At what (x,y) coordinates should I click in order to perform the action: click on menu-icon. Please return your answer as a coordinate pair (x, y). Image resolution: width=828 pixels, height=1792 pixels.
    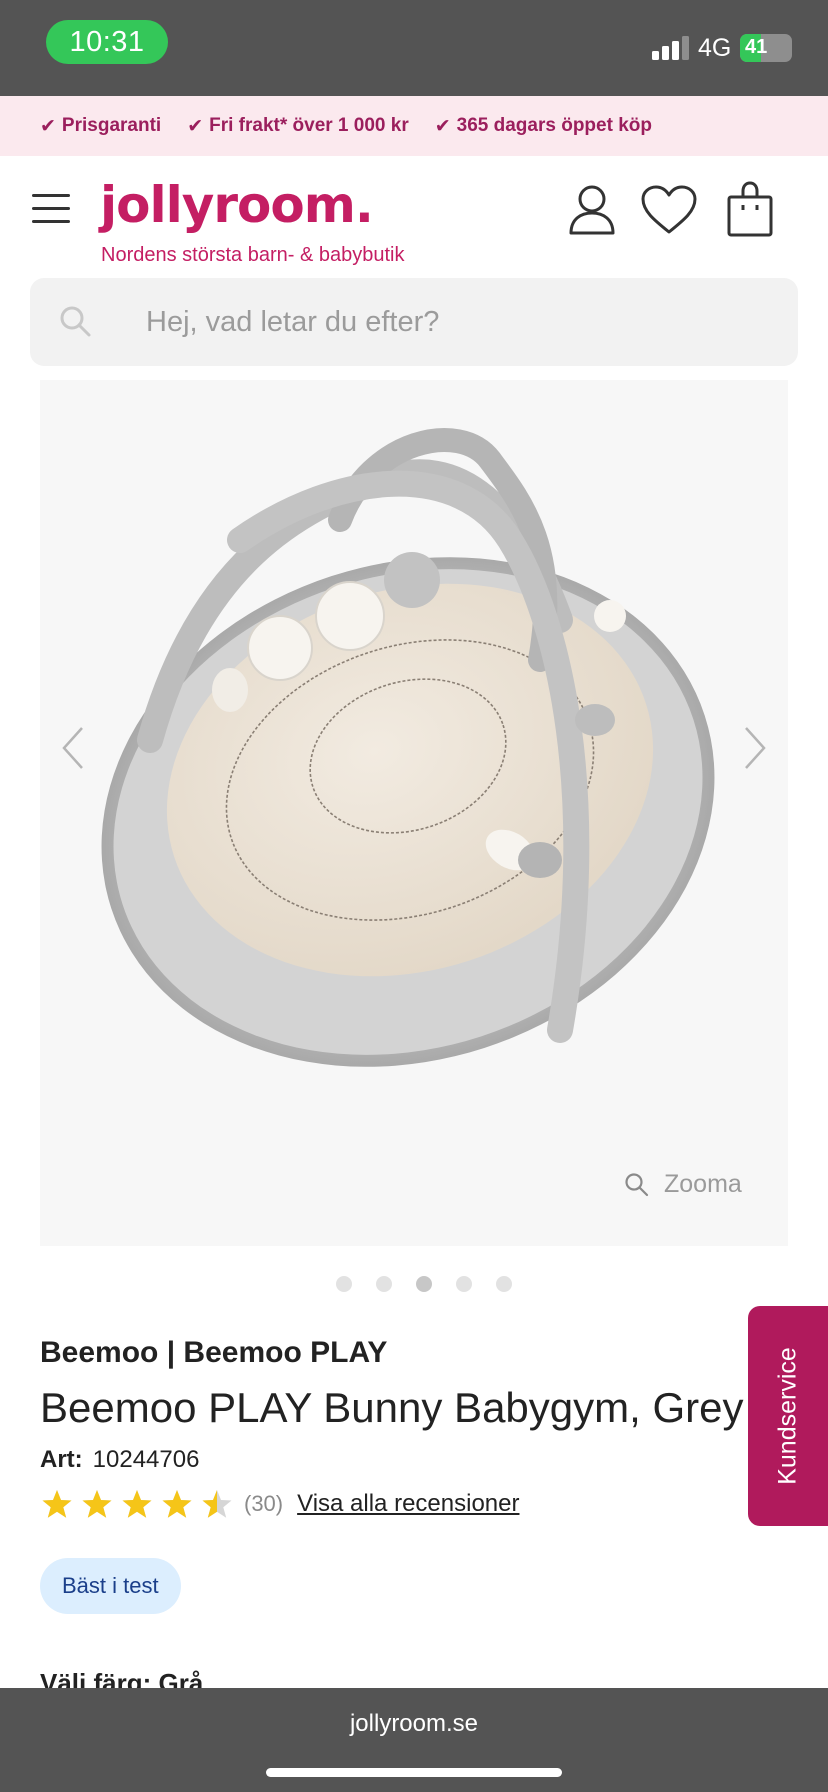
    Looking at the image, I should click on (51, 209).